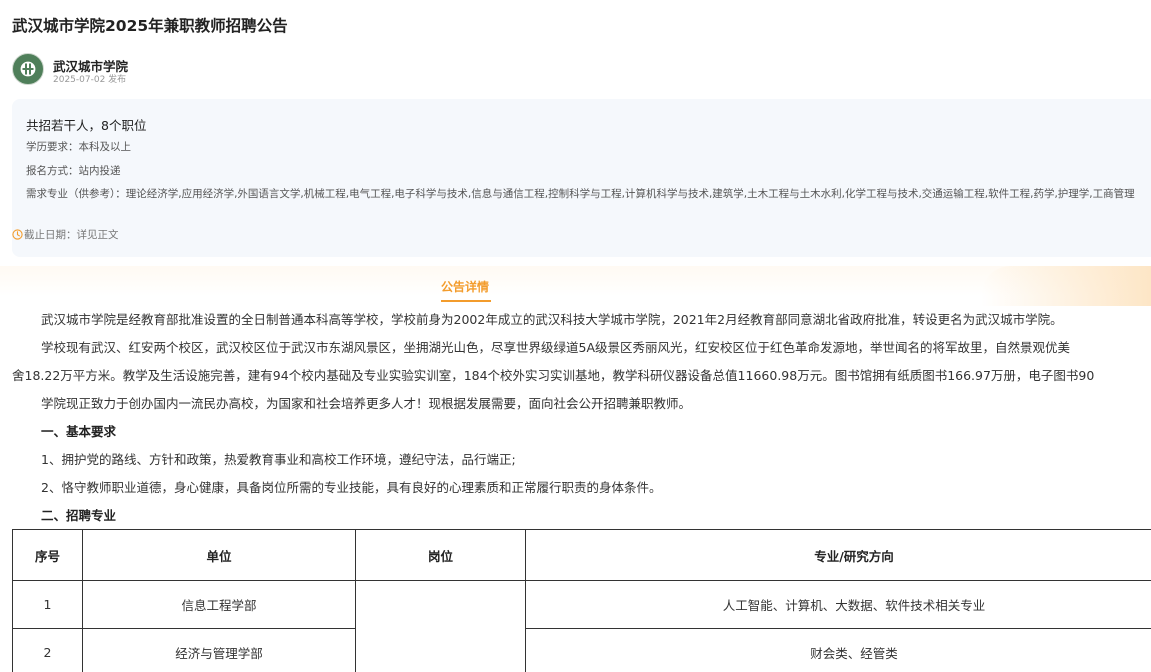  I want to click on table-header-row: 序号 单位 岗位 专业/研究方向, so click(581, 555).